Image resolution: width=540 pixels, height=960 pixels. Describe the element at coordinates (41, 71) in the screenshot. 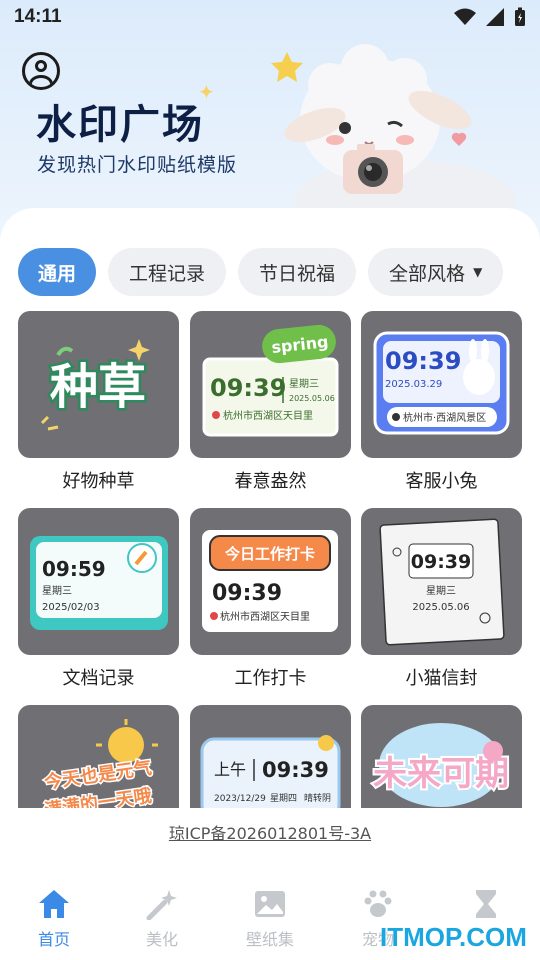

I see `profile-icon` at that location.